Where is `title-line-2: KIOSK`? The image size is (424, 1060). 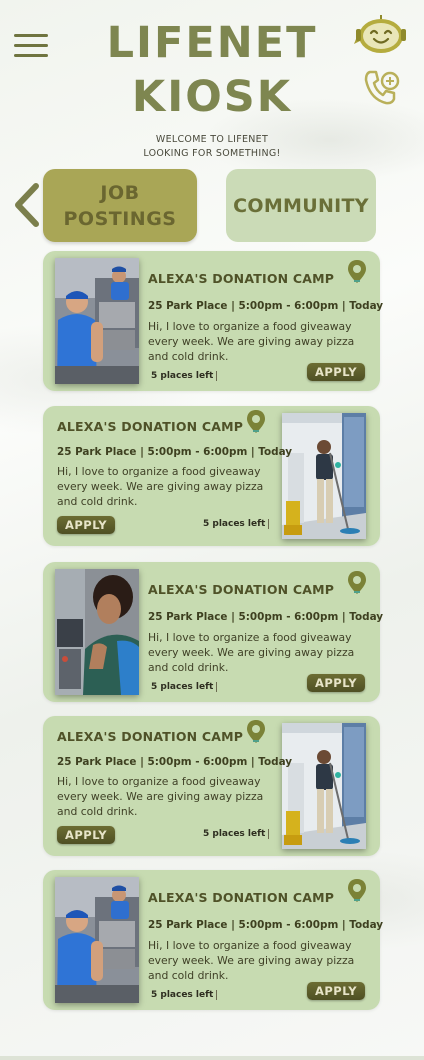
title-line-2: KIOSK is located at coordinates (212, 97).